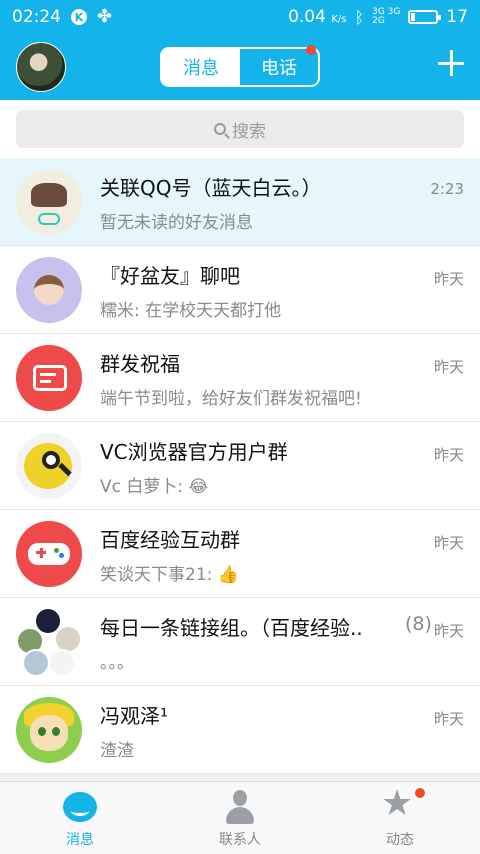 Image resolution: width=480 pixels, height=854 pixels. I want to click on search-icon, so click(220, 129).